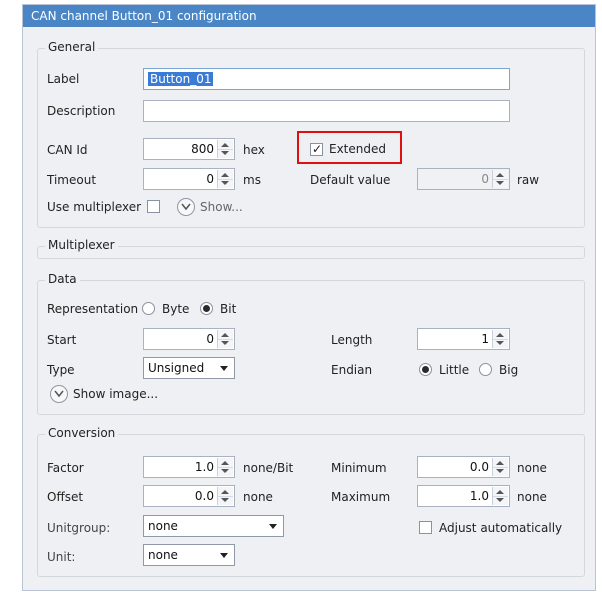  I want to click on factor-spin-arrows, so click(225, 467).